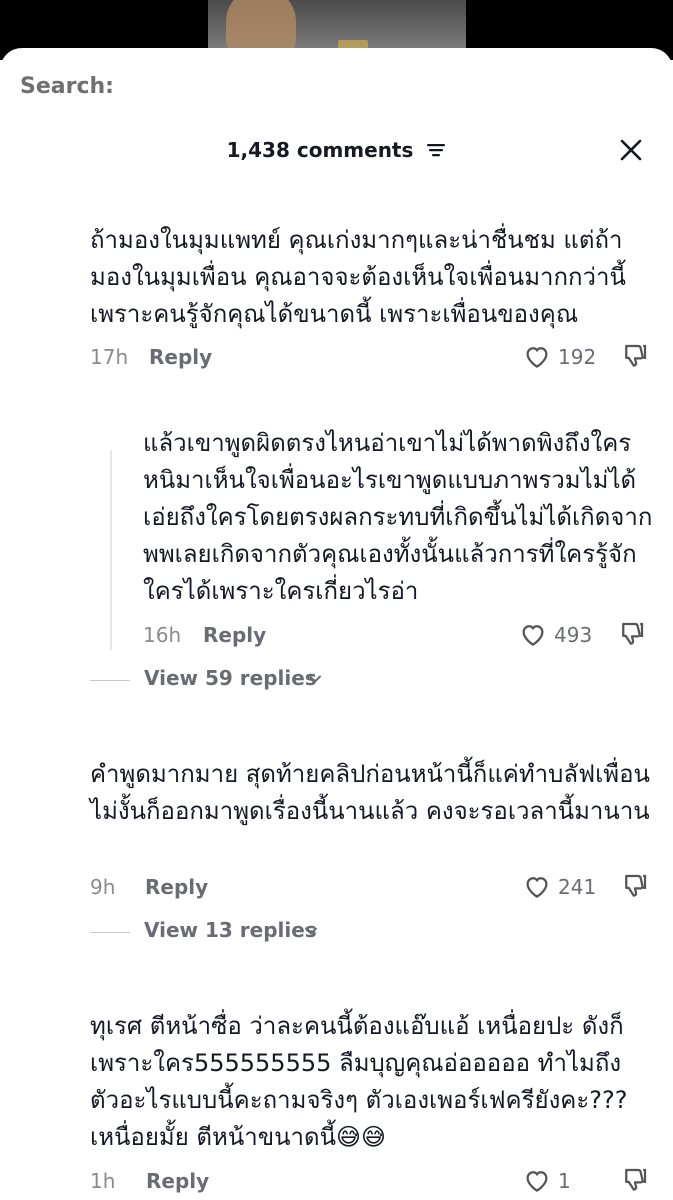  What do you see at coordinates (111, 550) in the screenshot?
I see `reply-thread-line` at bounding box center [111, 550].